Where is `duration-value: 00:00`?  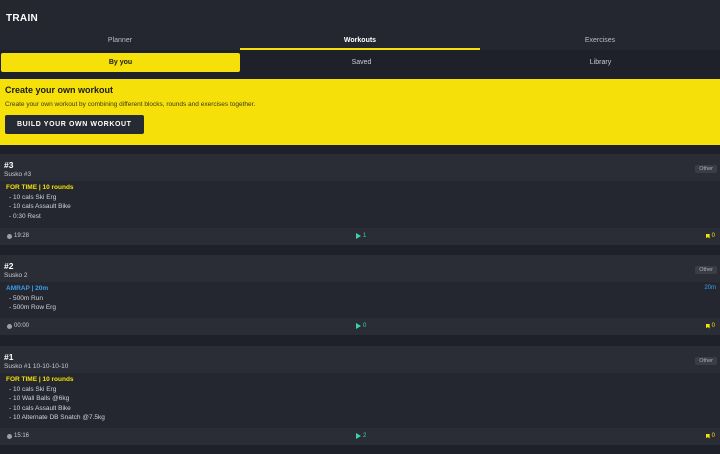 duration-value: 00:00 is located at coordinates (22, 326).